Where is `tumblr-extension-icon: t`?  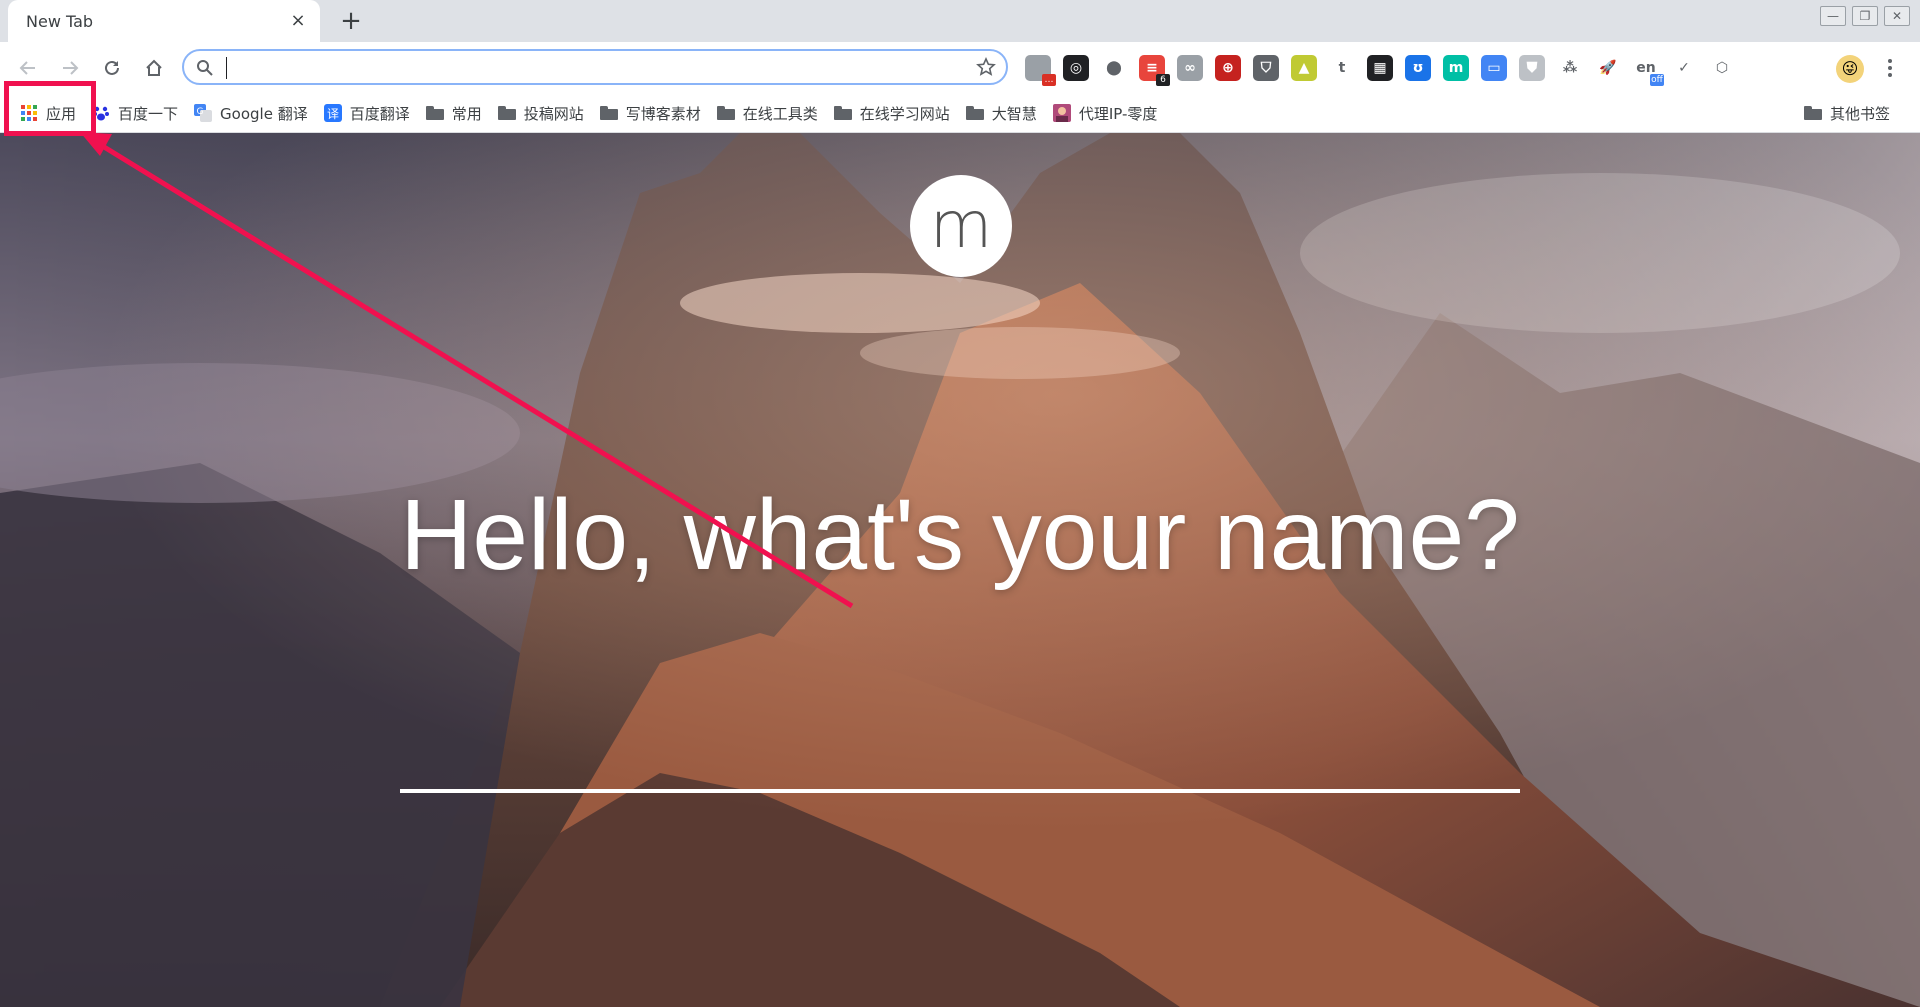
tumblr-extension-icon: t is located at coordinates (1342, 68).